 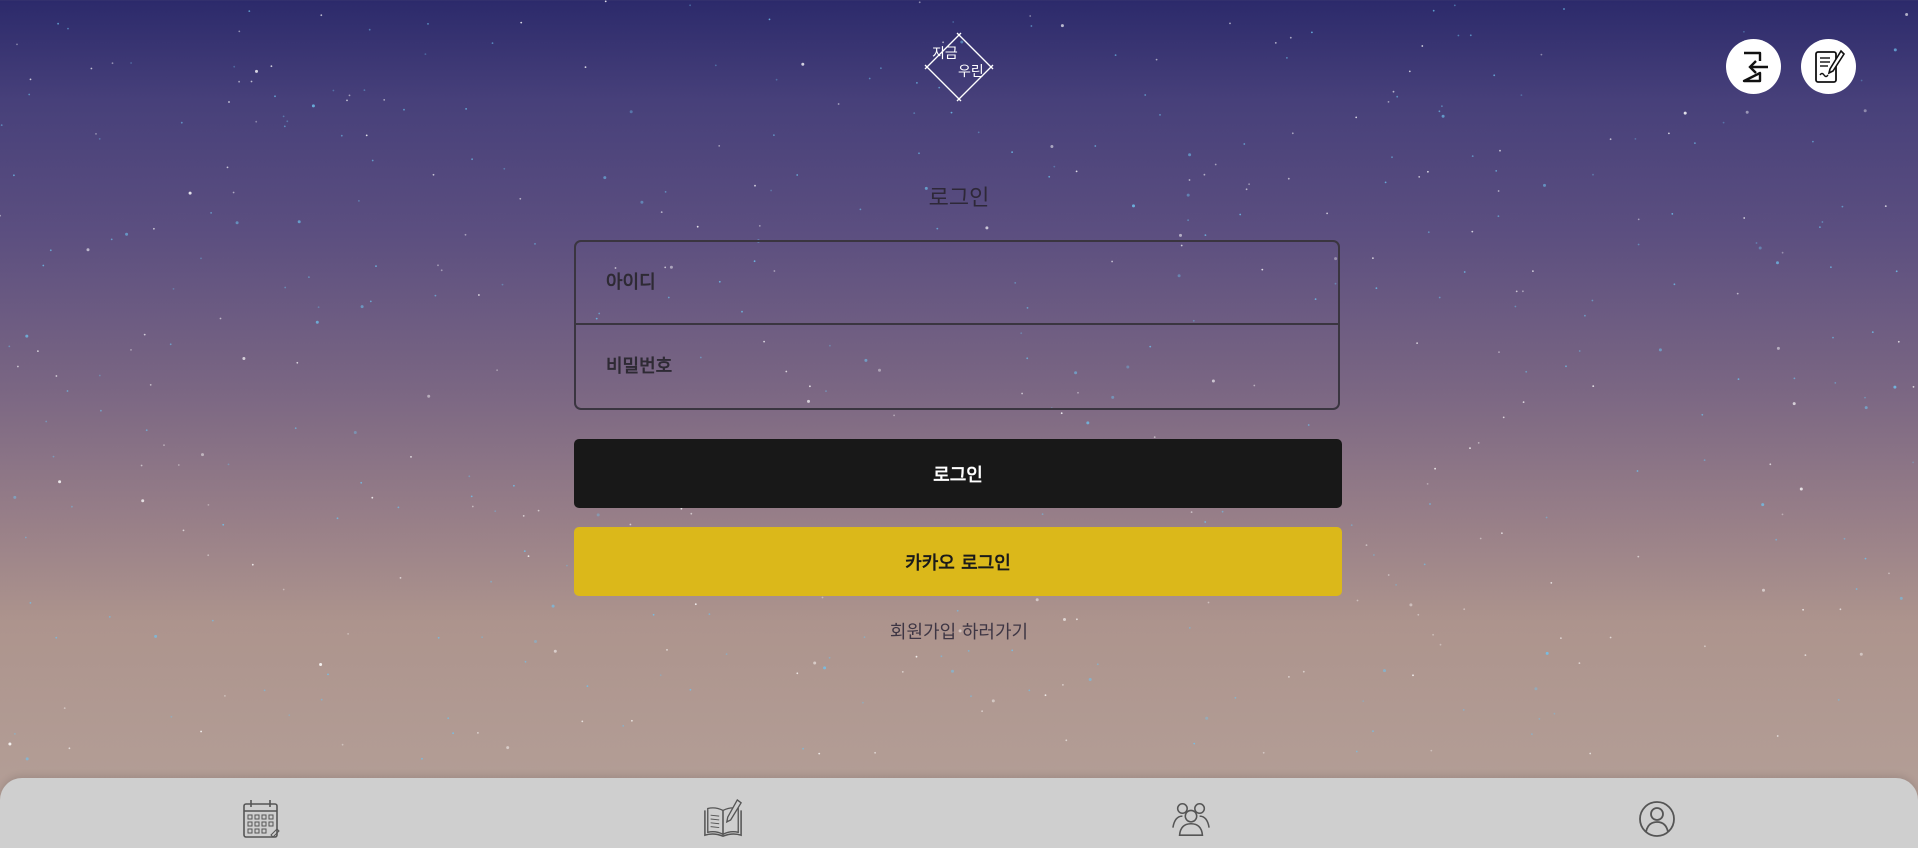 I want to click on nav-diary, so click(x=724, y=819).